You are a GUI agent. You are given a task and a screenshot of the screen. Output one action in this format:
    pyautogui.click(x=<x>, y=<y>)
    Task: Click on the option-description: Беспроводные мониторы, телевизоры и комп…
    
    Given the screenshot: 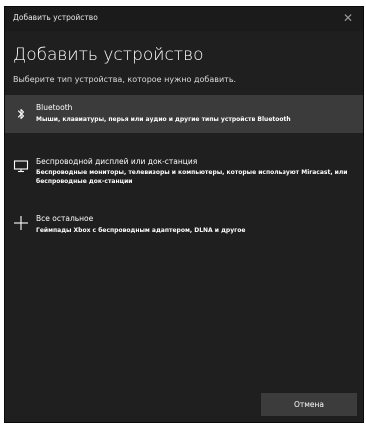 What is the action you would take?
    pyautogui.click(x=192, y=177)
    